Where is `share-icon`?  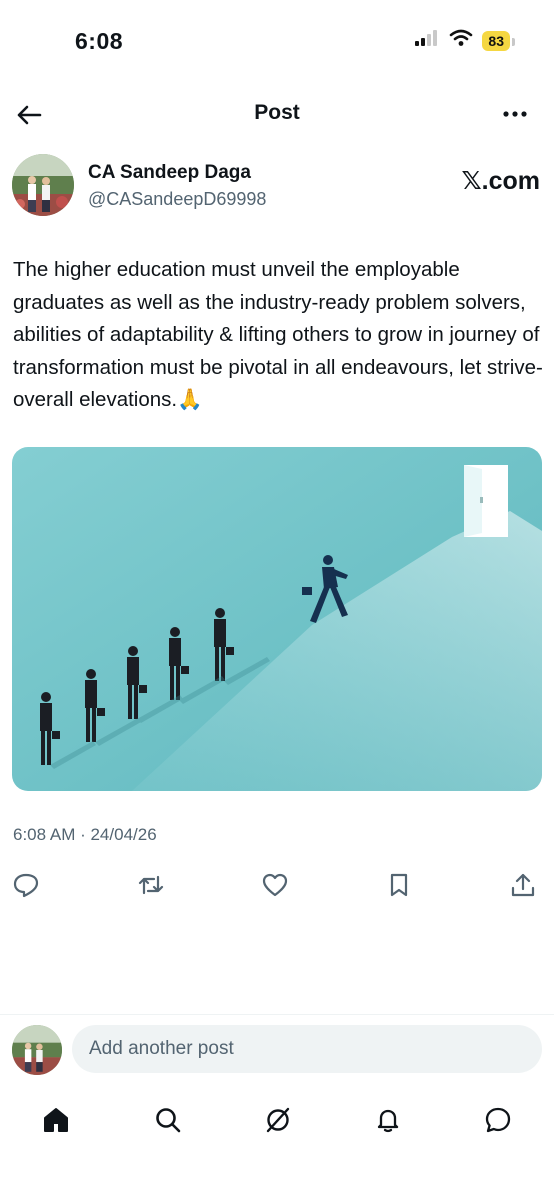
share-icon is located at coordinates (523, 885).